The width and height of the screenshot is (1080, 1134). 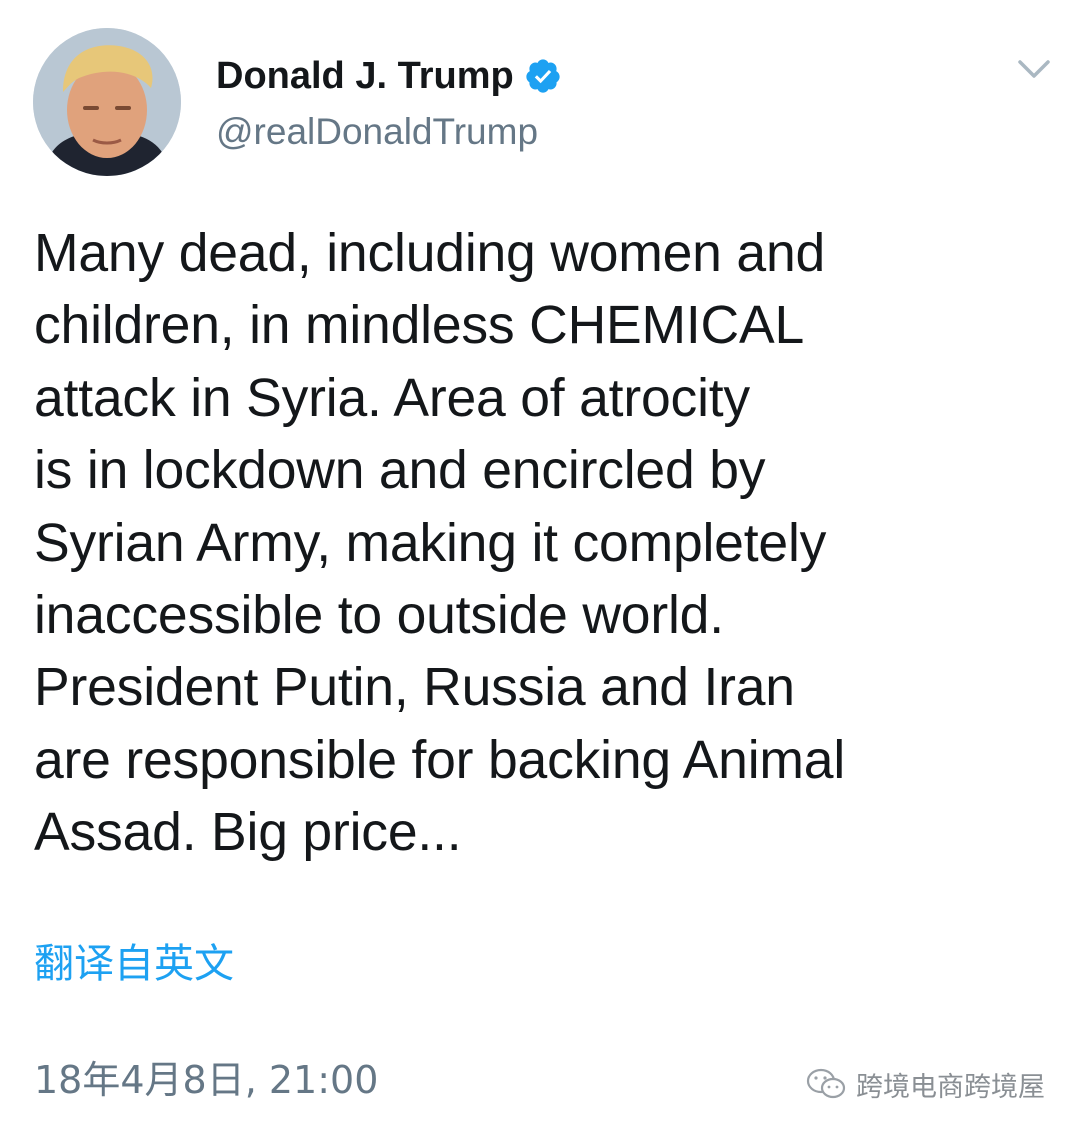 I want to click on watermark-text: 跨境电商跨境屋, so click(x=950, y=1087).